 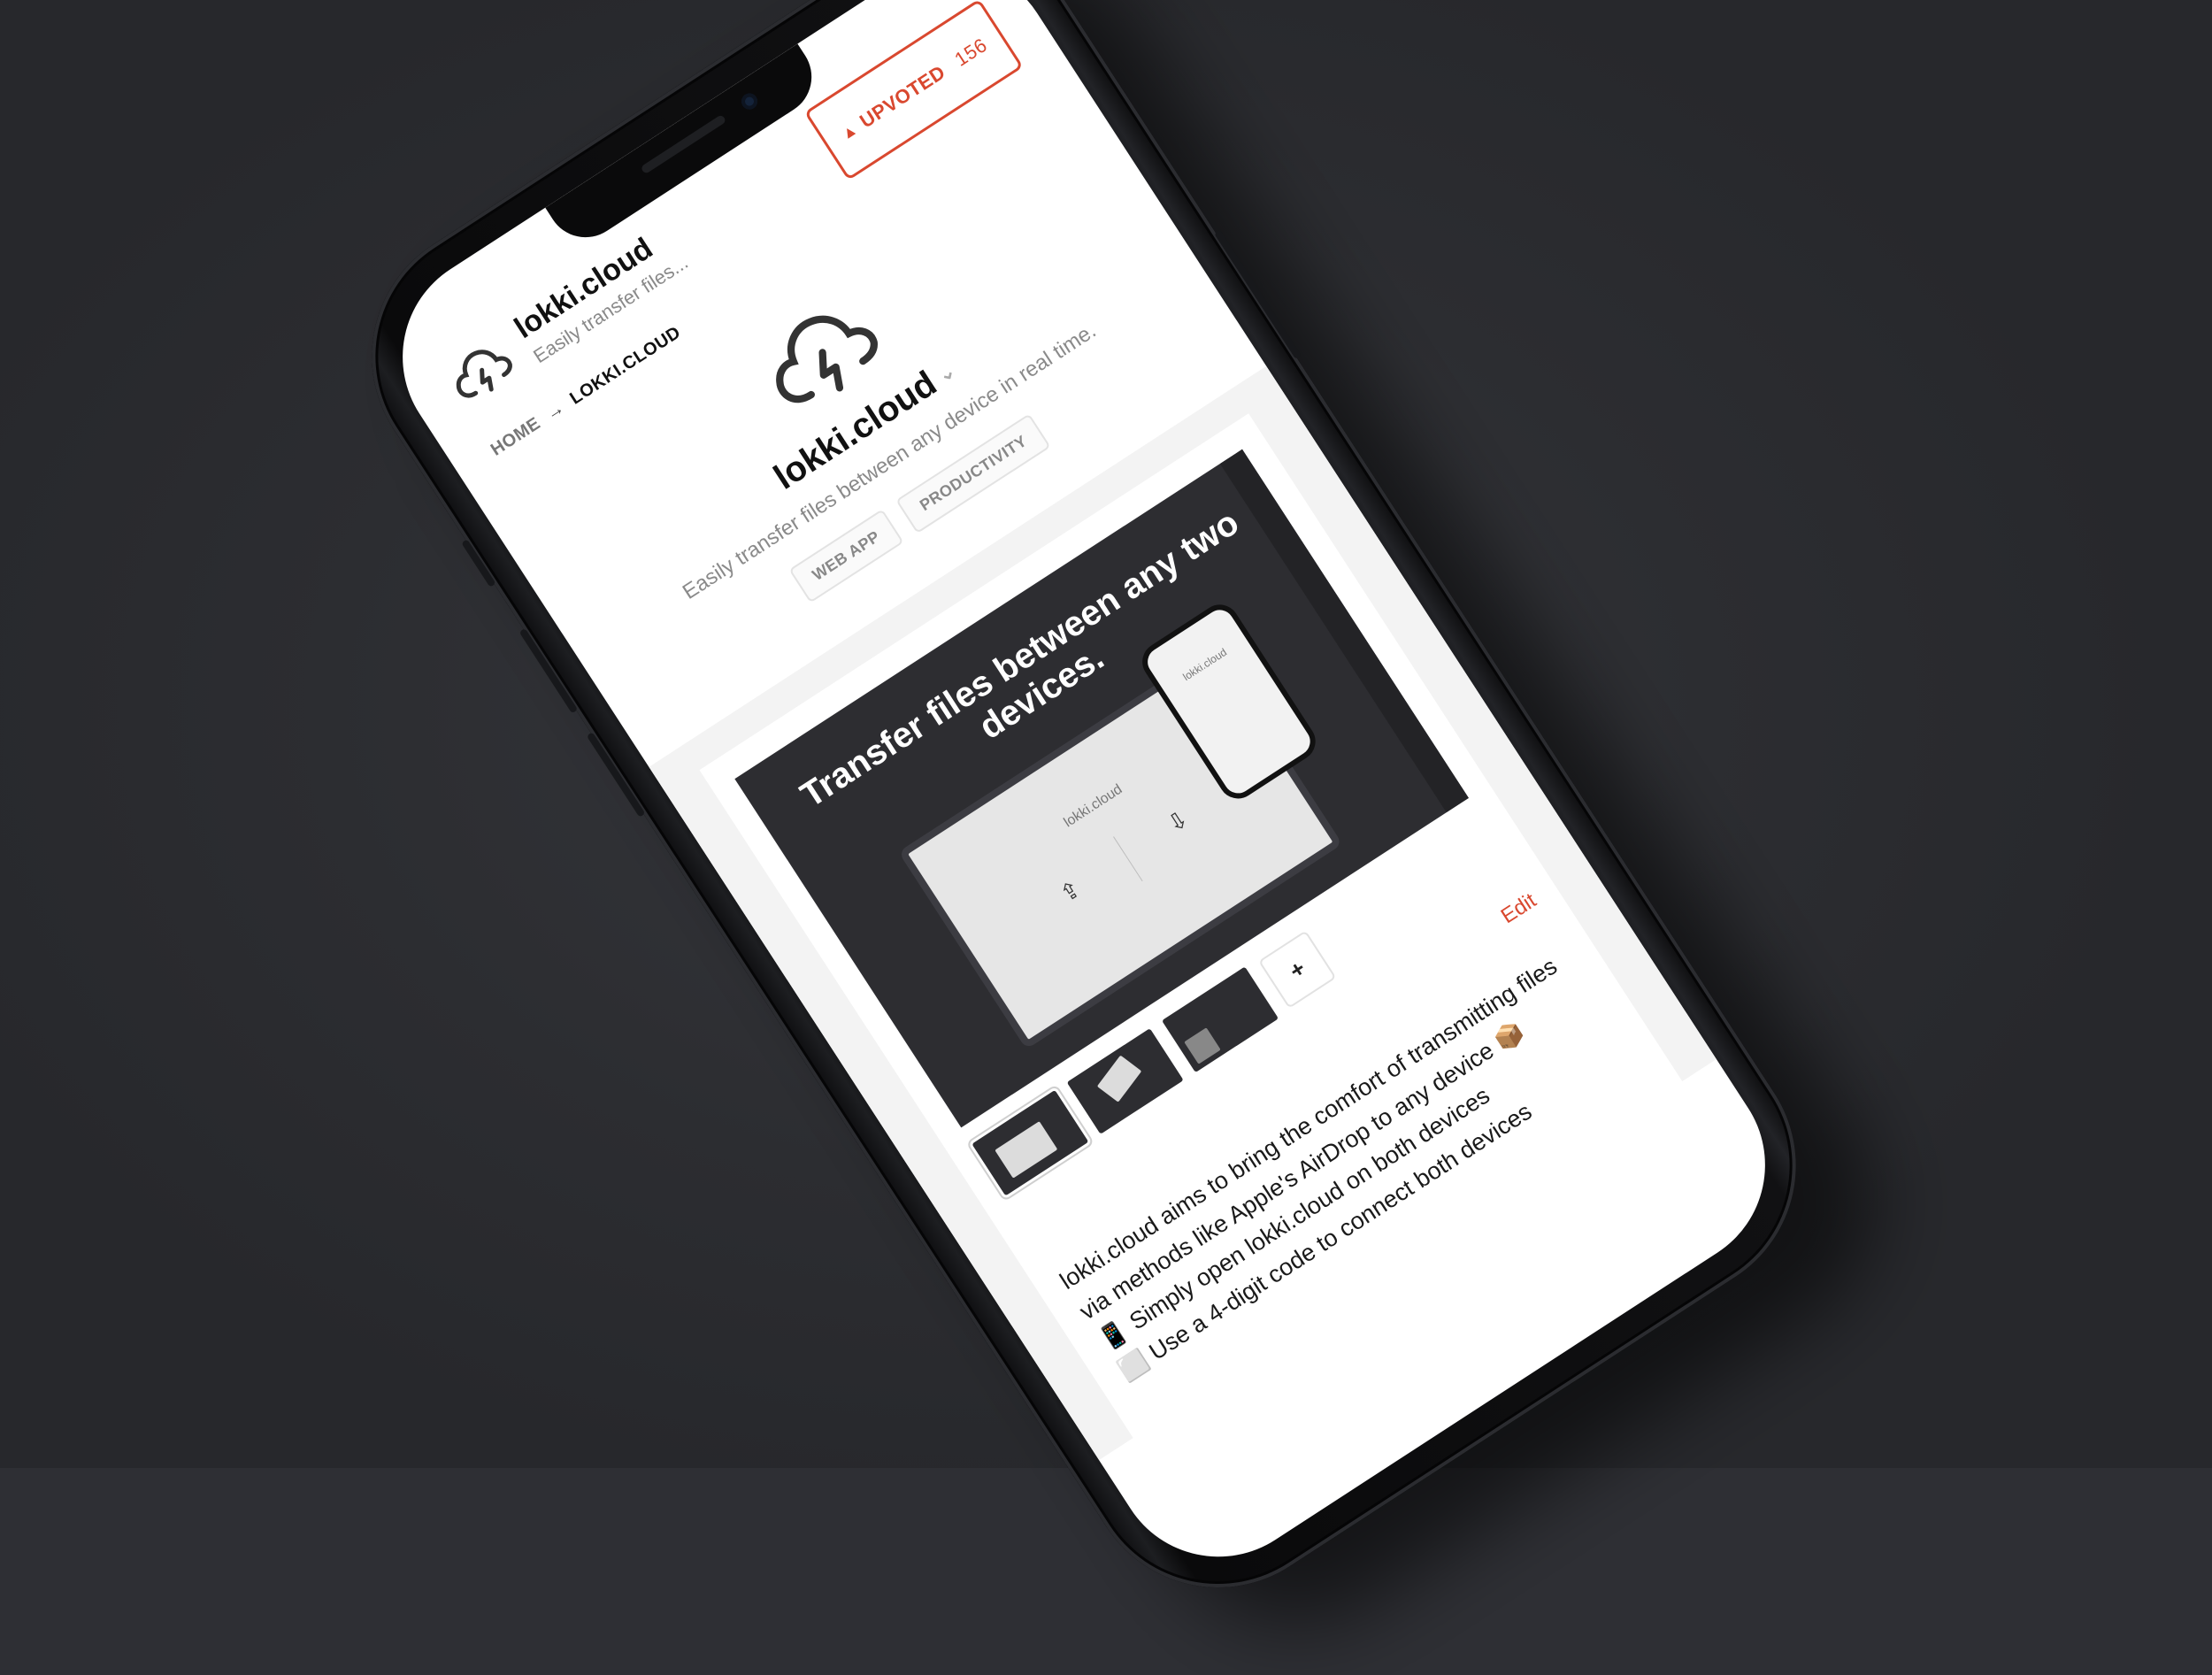 I want to click on add-media-button: +, so click(x=1297, y=969).